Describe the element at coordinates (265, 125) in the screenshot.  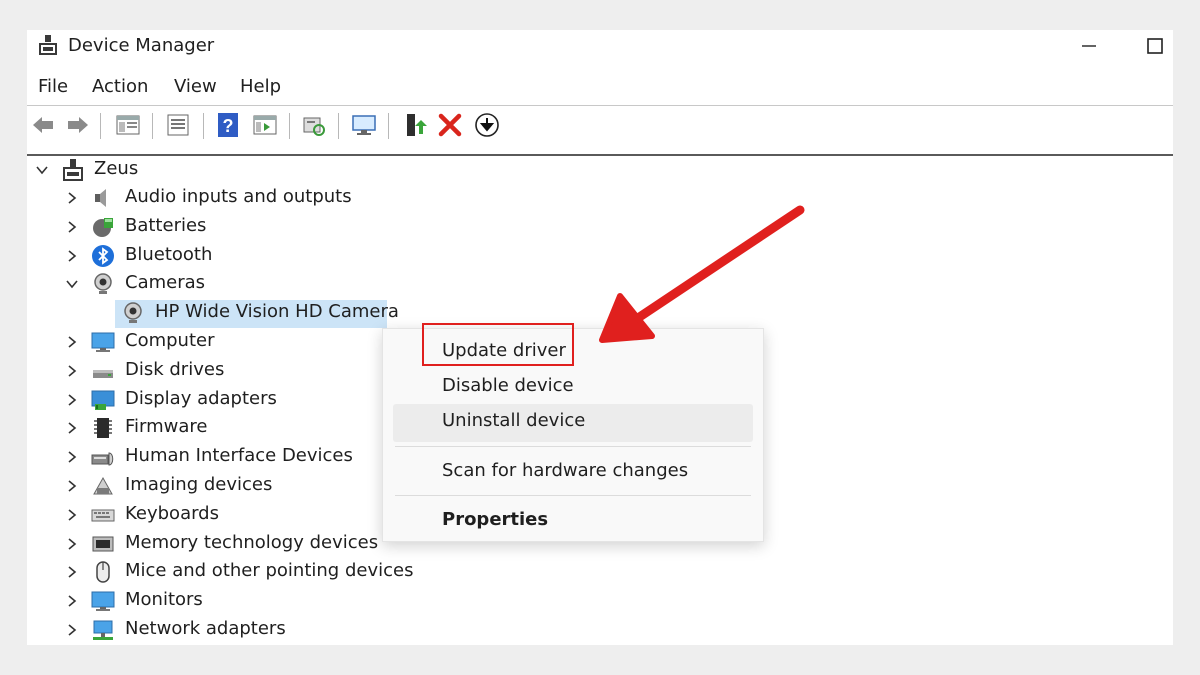
I see `action-pane-icon` at that location.